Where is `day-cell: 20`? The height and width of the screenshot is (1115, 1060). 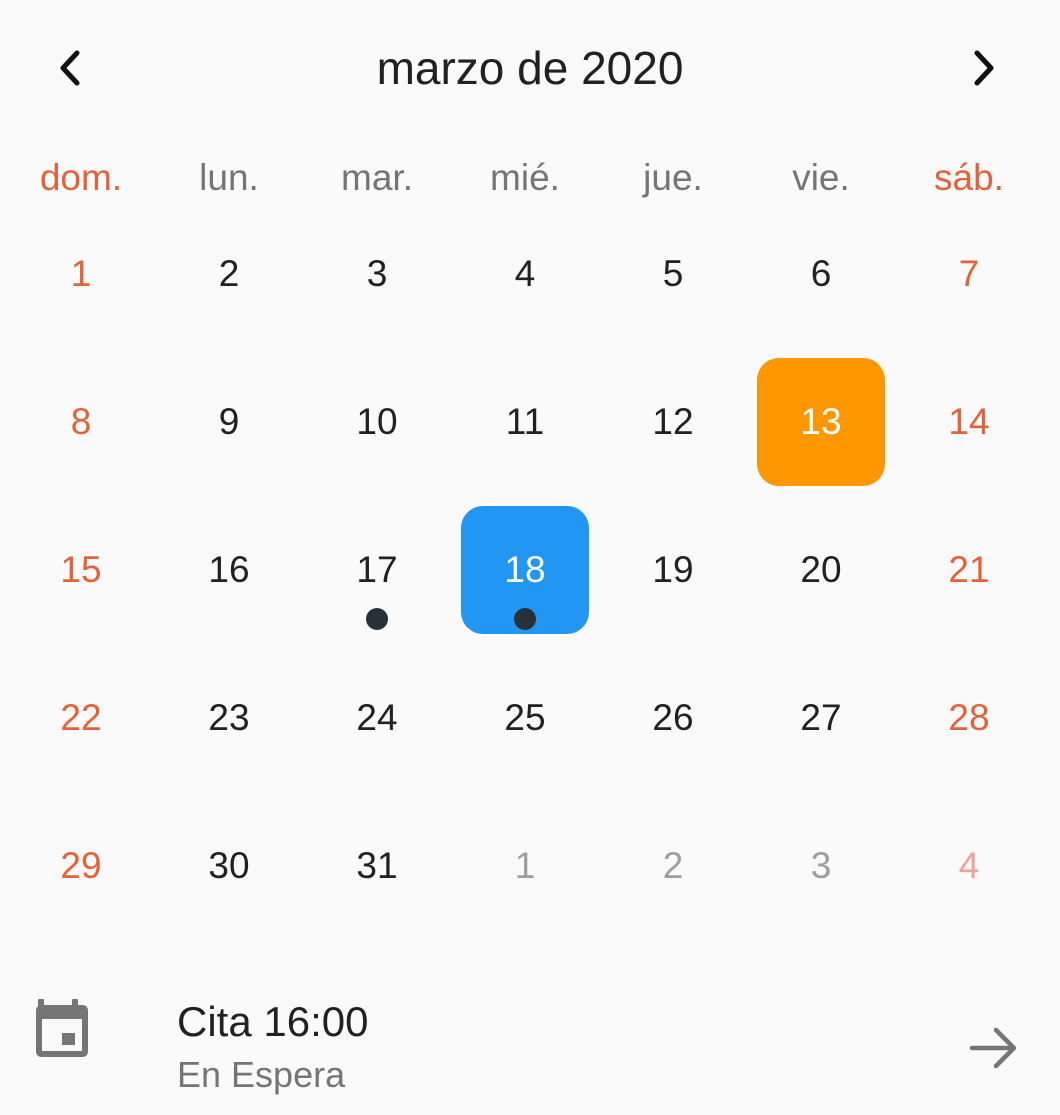
day-cell: 20 is located at coordinates (821, 570).